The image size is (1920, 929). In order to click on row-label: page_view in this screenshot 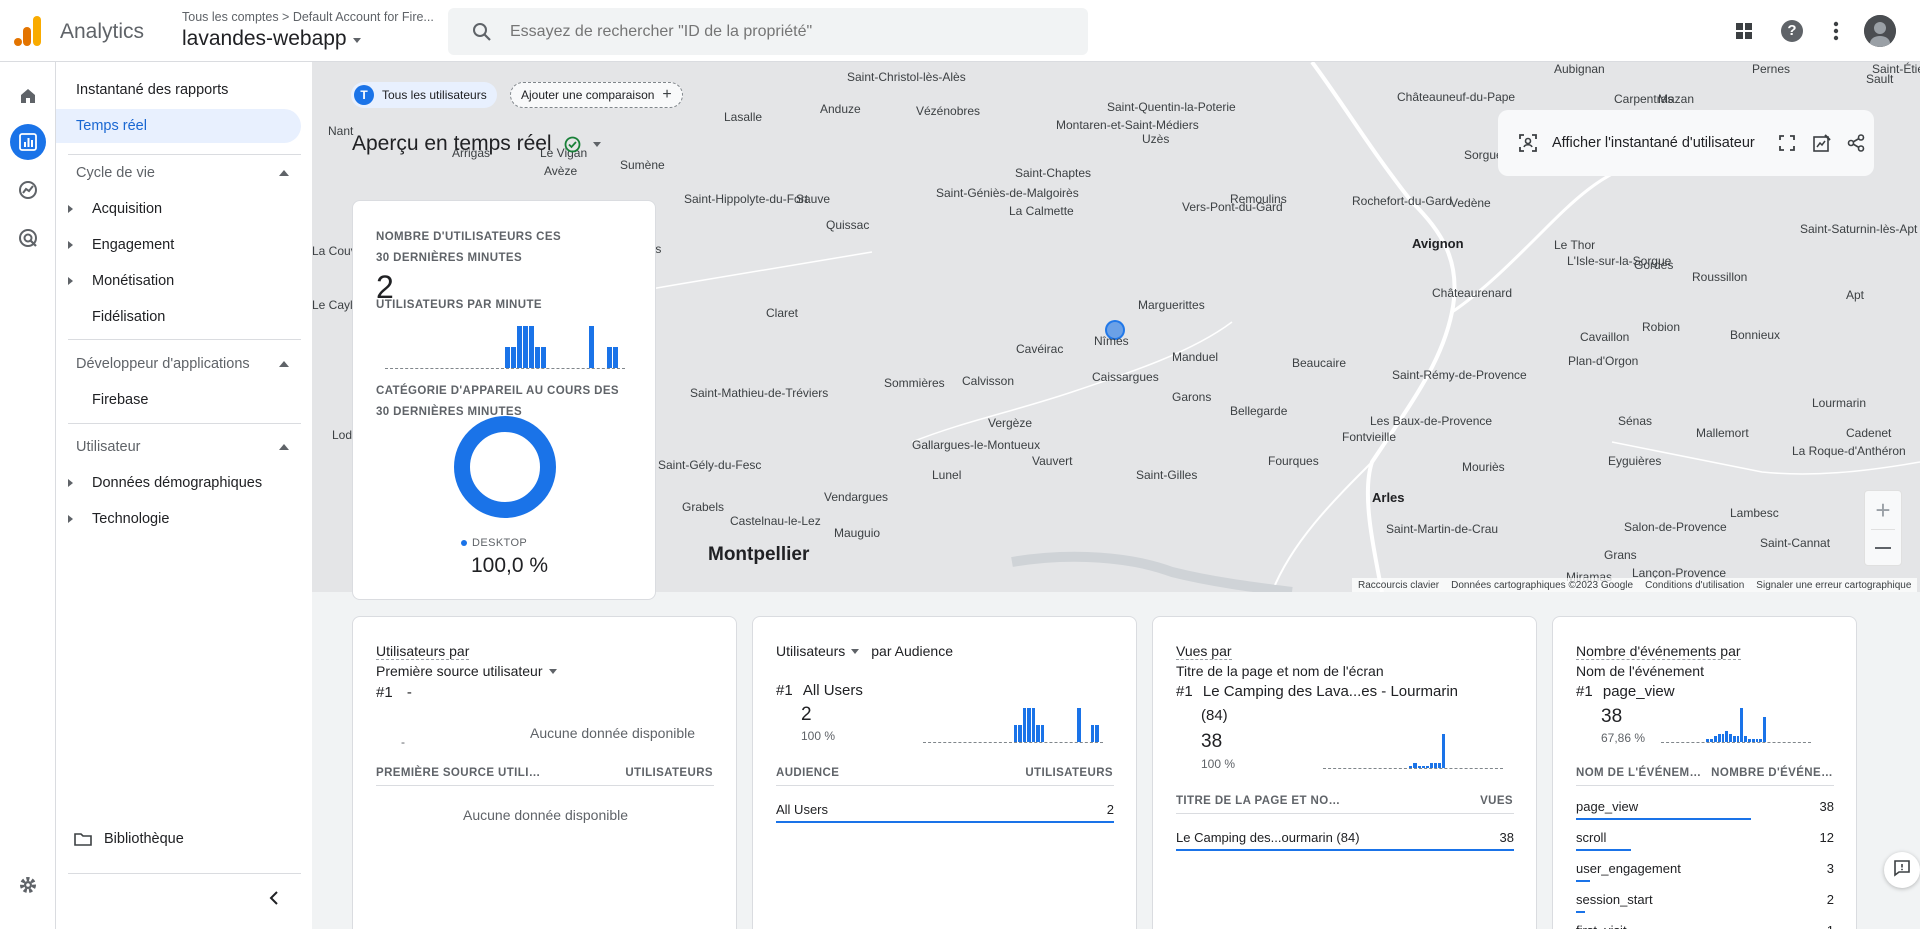, I will do `click(1607, 806)`.